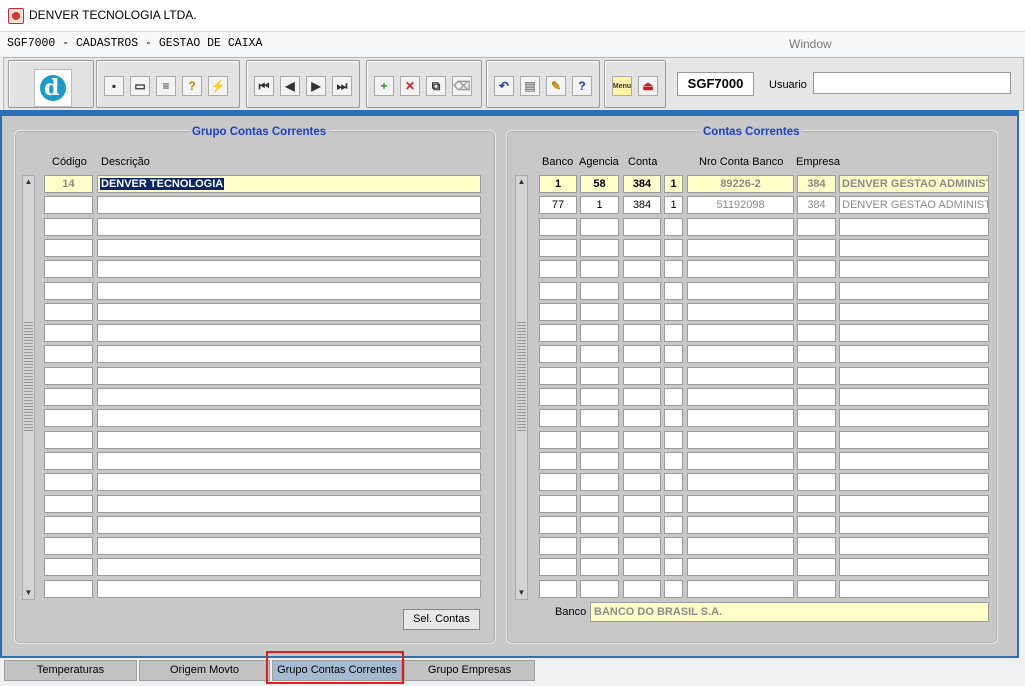 The image size is (1025, 686). I want to click on undo-icon: ↶, so click(504, 86).